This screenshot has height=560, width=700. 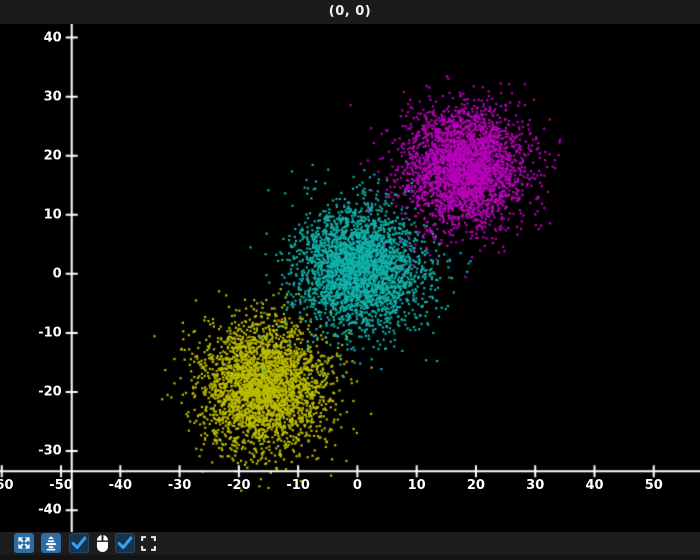 What do you see at coordinates (102, 543) in the screenshot?
I see `mouse-icon` at bounding box center [102, 543].